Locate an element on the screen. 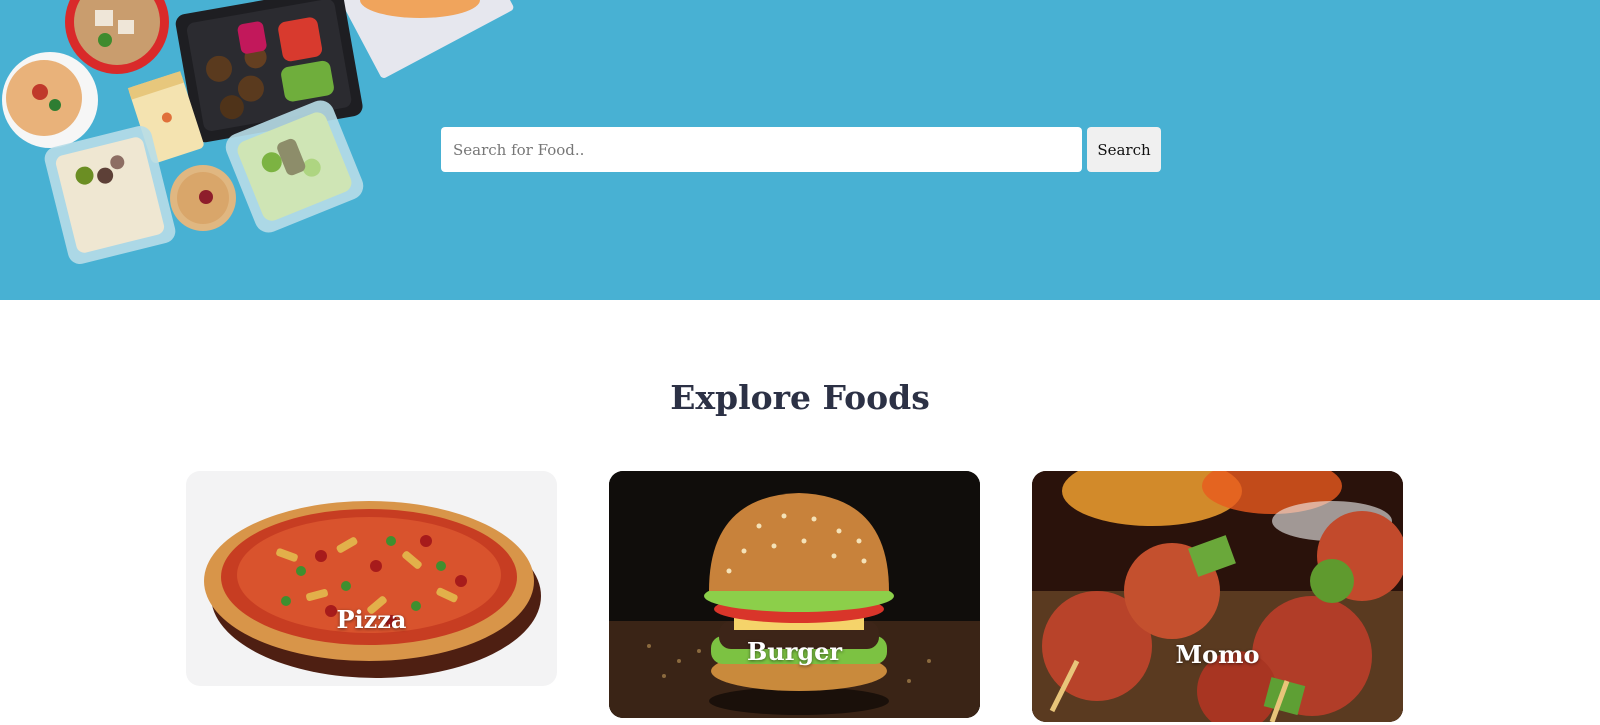 The width and height of the screenshot is (1600, 725). card-label-burger: Burger is located at coordinates (794, 651).